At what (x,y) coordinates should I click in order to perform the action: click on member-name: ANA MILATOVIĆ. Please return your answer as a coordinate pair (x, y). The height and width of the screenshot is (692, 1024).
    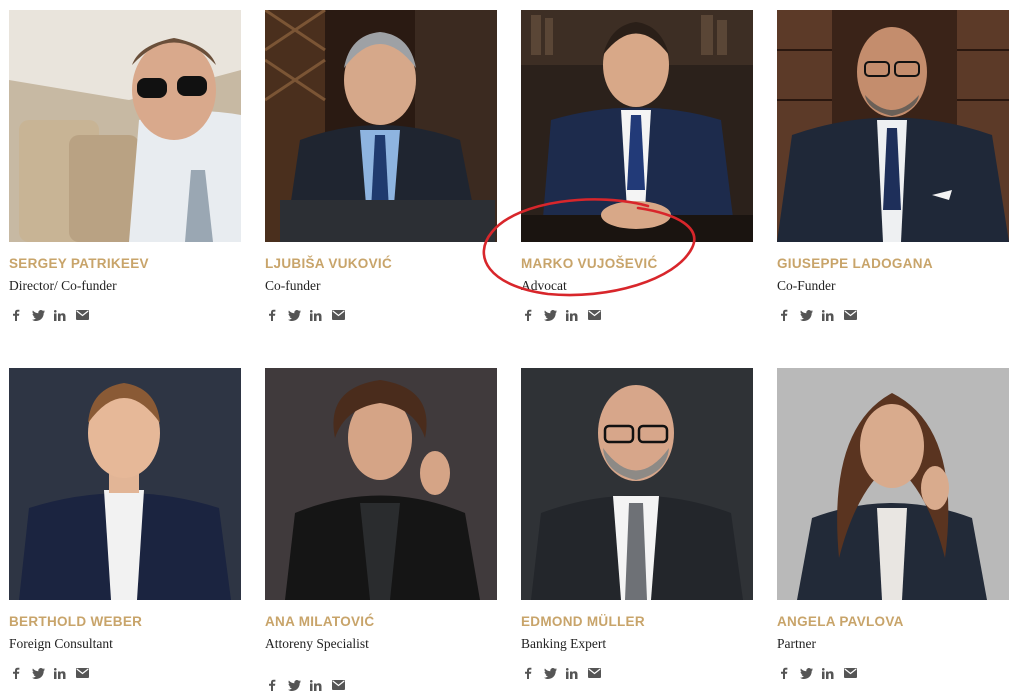
    Looking at the image, I should click on (381, 623).